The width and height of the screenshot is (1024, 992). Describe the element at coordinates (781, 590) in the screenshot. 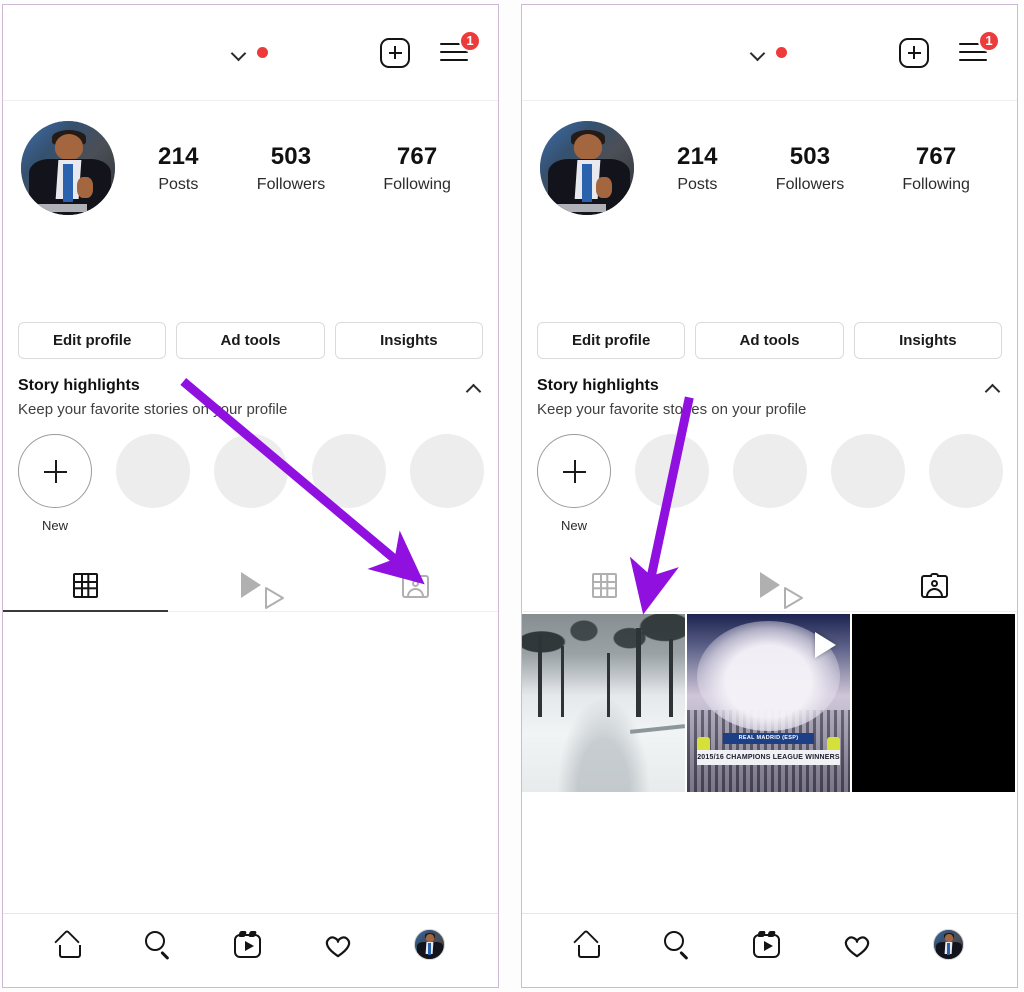

I see `reels-play-icon` at that location.